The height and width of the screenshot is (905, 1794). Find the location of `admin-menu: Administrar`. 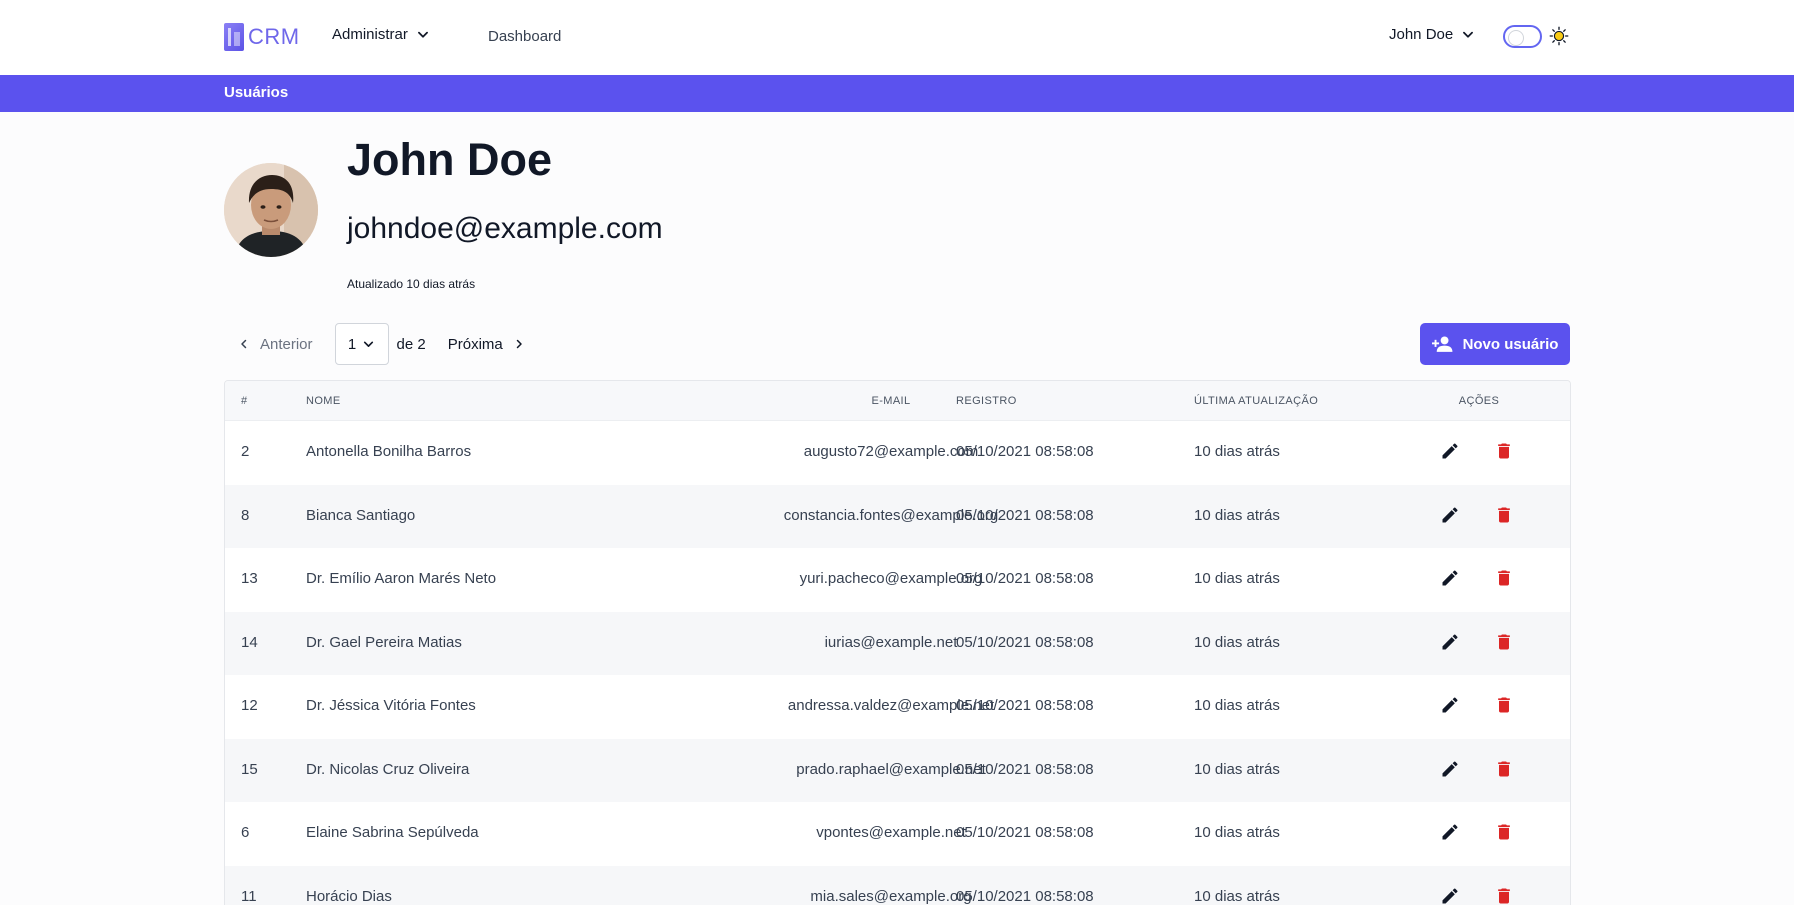

admin-menu: Administrar is located at coordinates (381, 34).